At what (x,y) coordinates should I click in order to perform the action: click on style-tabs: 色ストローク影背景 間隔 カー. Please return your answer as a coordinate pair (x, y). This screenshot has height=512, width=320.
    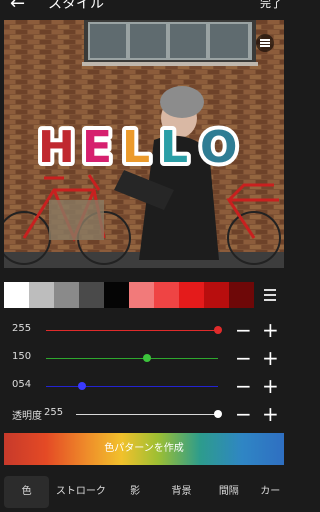
    Looking at the image, I should click on (144, 492).